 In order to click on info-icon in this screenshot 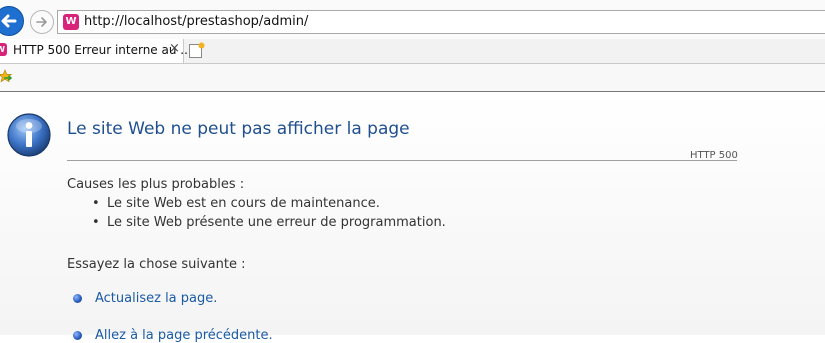, I will do `click(29, 135)`.